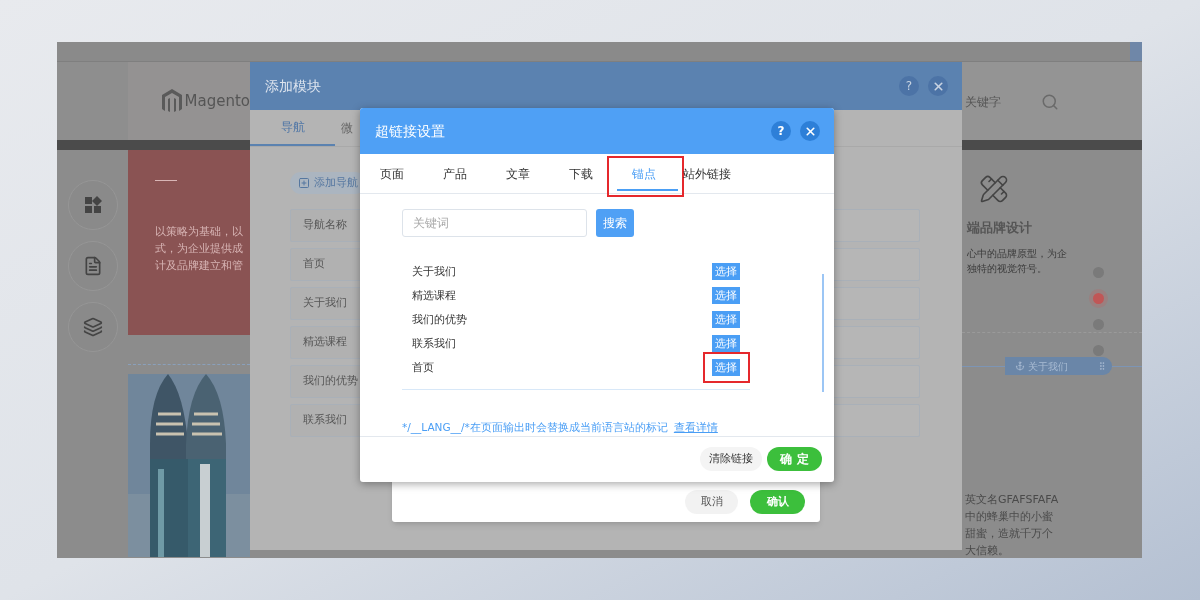 This screenshot has width=1200, height=600. Describe the element at coordinates (293, 86) in the screenshot. I see `dialog-title: 添加模块` at that location.